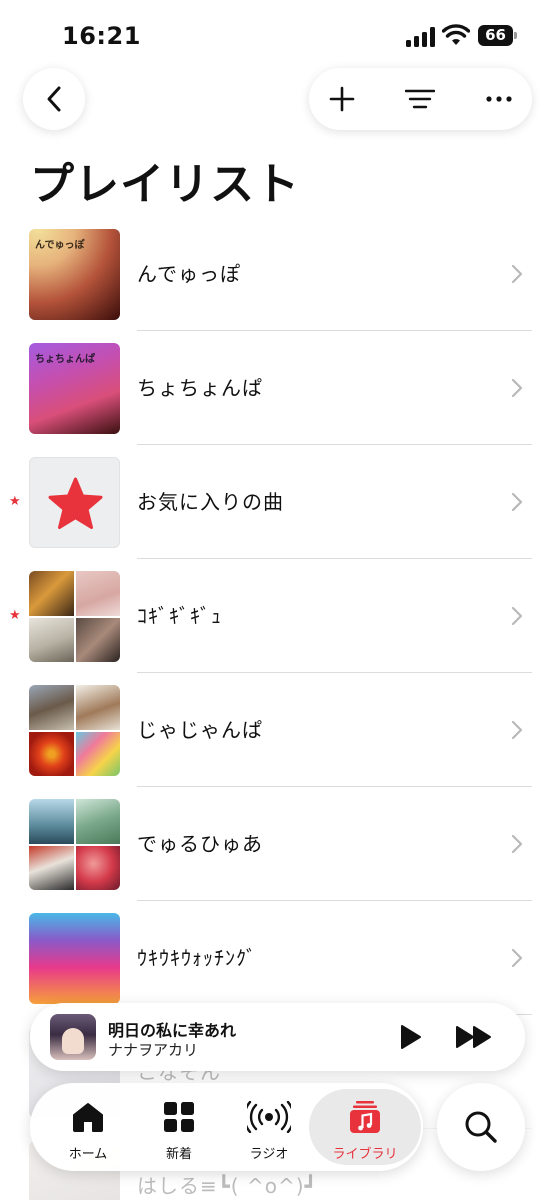 The width and height of the screenshot is (555, 1200). I want to click on search-button, so click(481, 1127).